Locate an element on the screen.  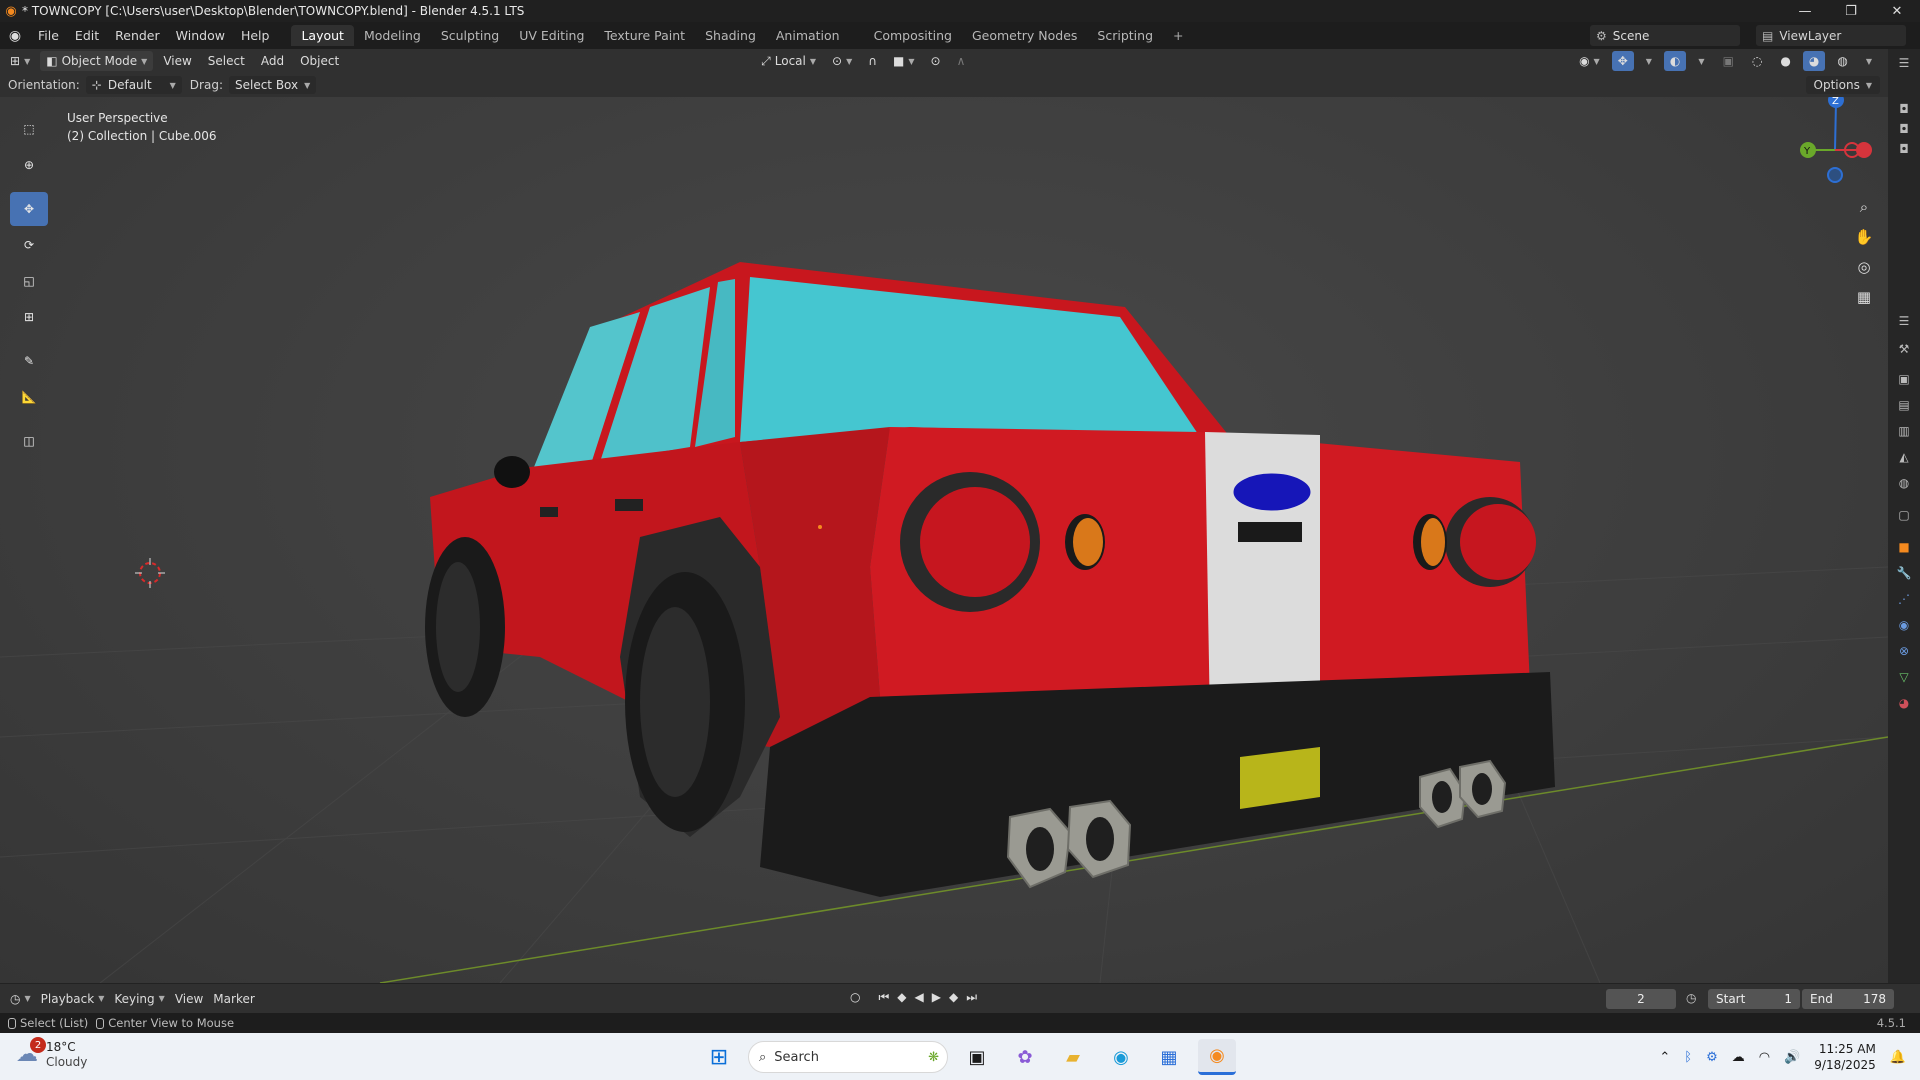
menu-playback: Playback ▼ is located at coordinates (73, 999).